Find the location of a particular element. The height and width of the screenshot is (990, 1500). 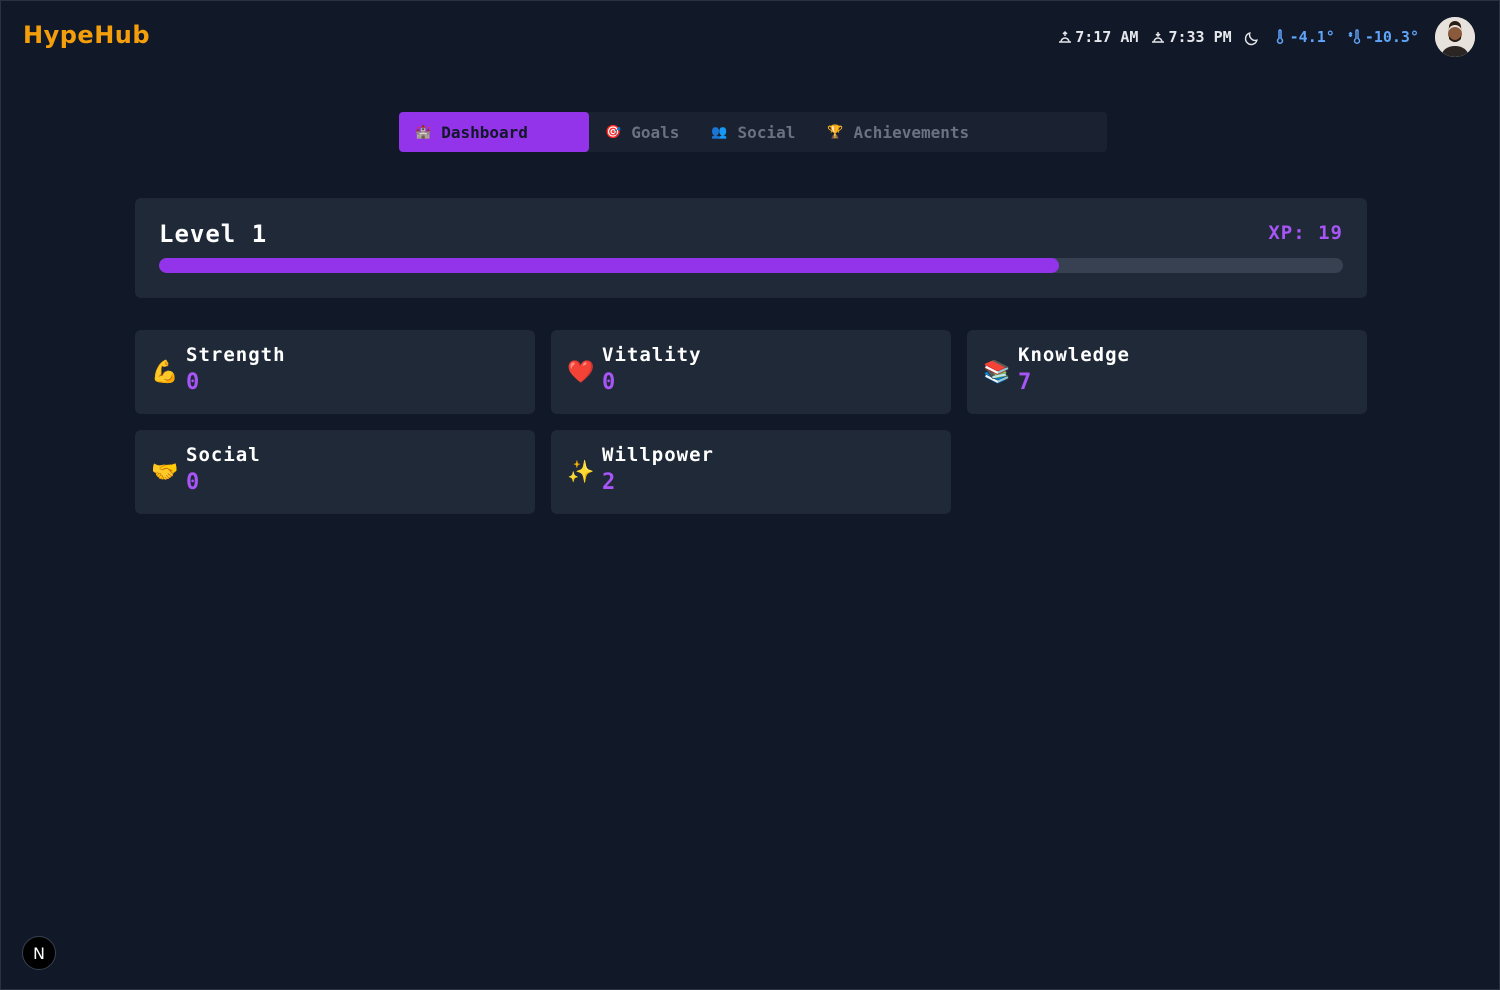

moon-icon is located at coordinates (1252, 37).